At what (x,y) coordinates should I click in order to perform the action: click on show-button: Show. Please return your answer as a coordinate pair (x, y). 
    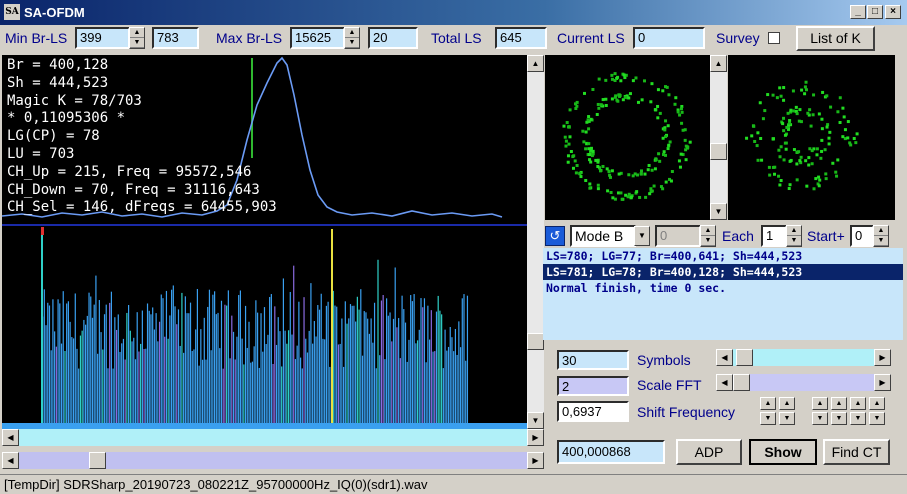
    Looking at the image, I should click on (783, 452).